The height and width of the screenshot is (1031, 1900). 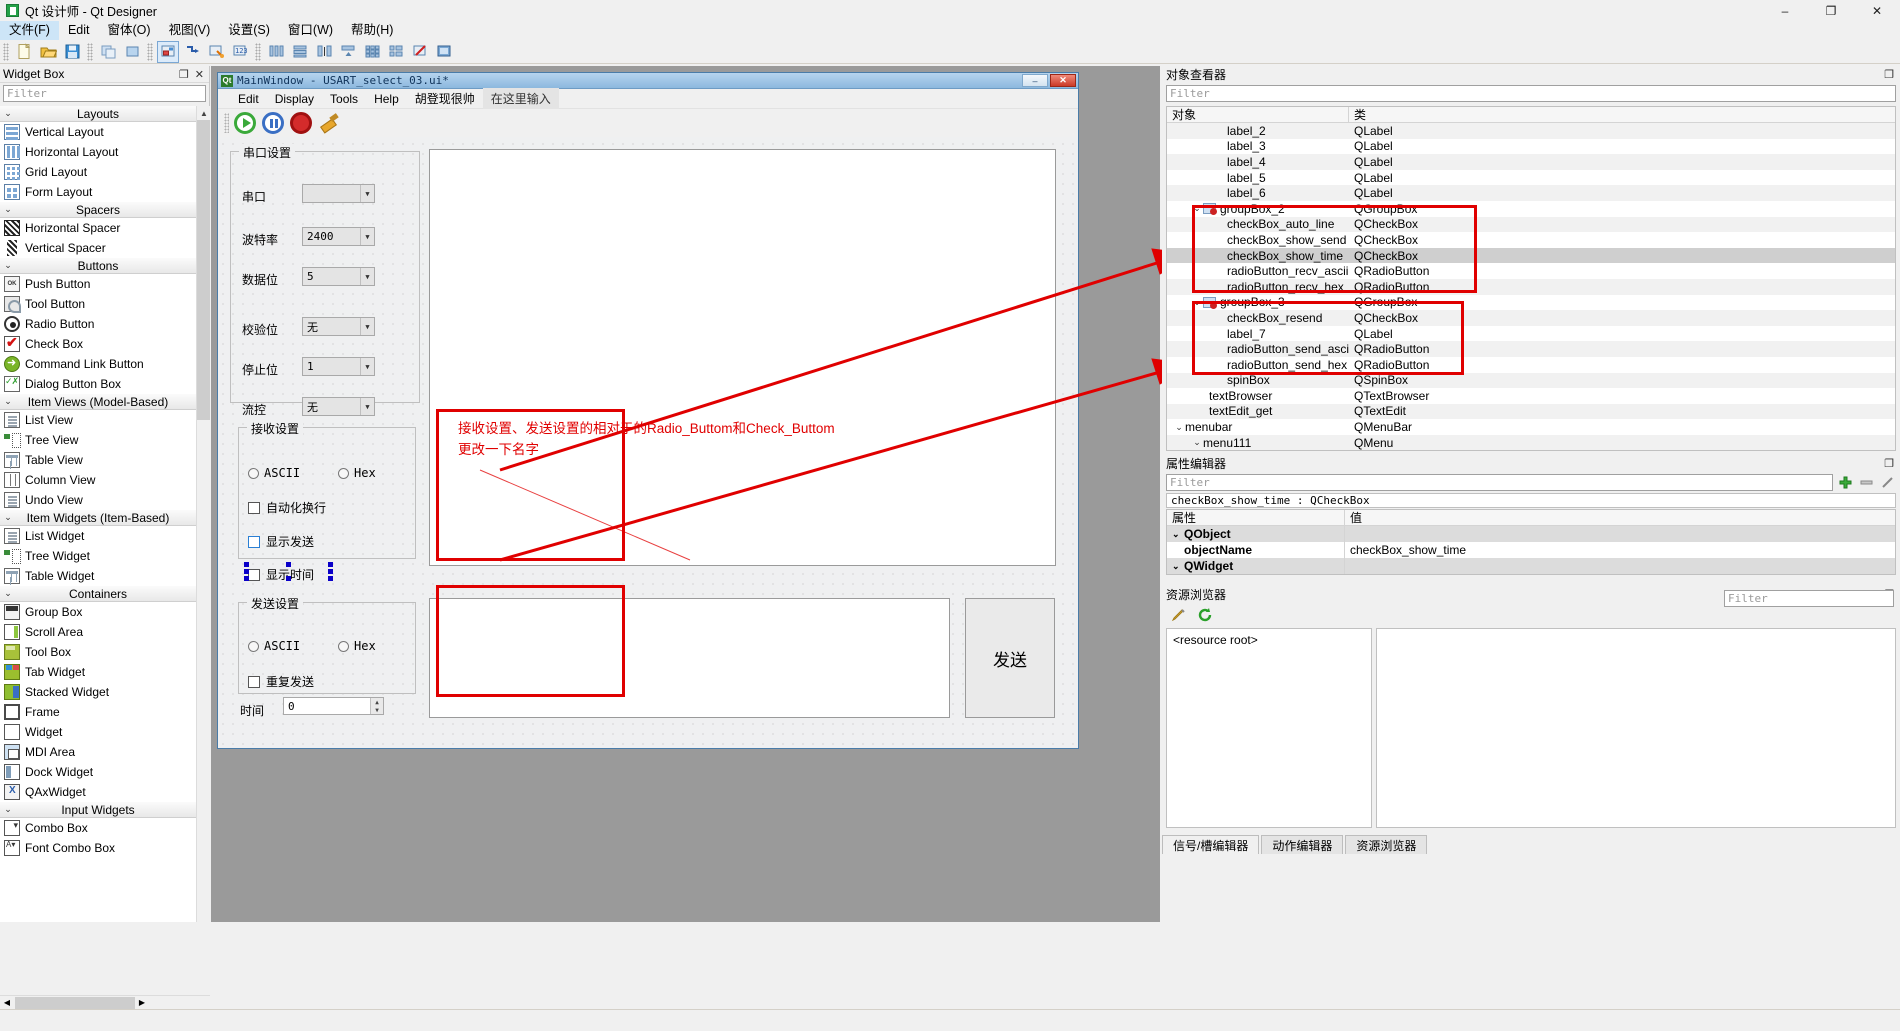 What do you see at coordinates (1531, 365) in the screenshot?
I see `object-tree-row: radioButton_send_hex QRadioButton` at bounding box center [1531, 365].